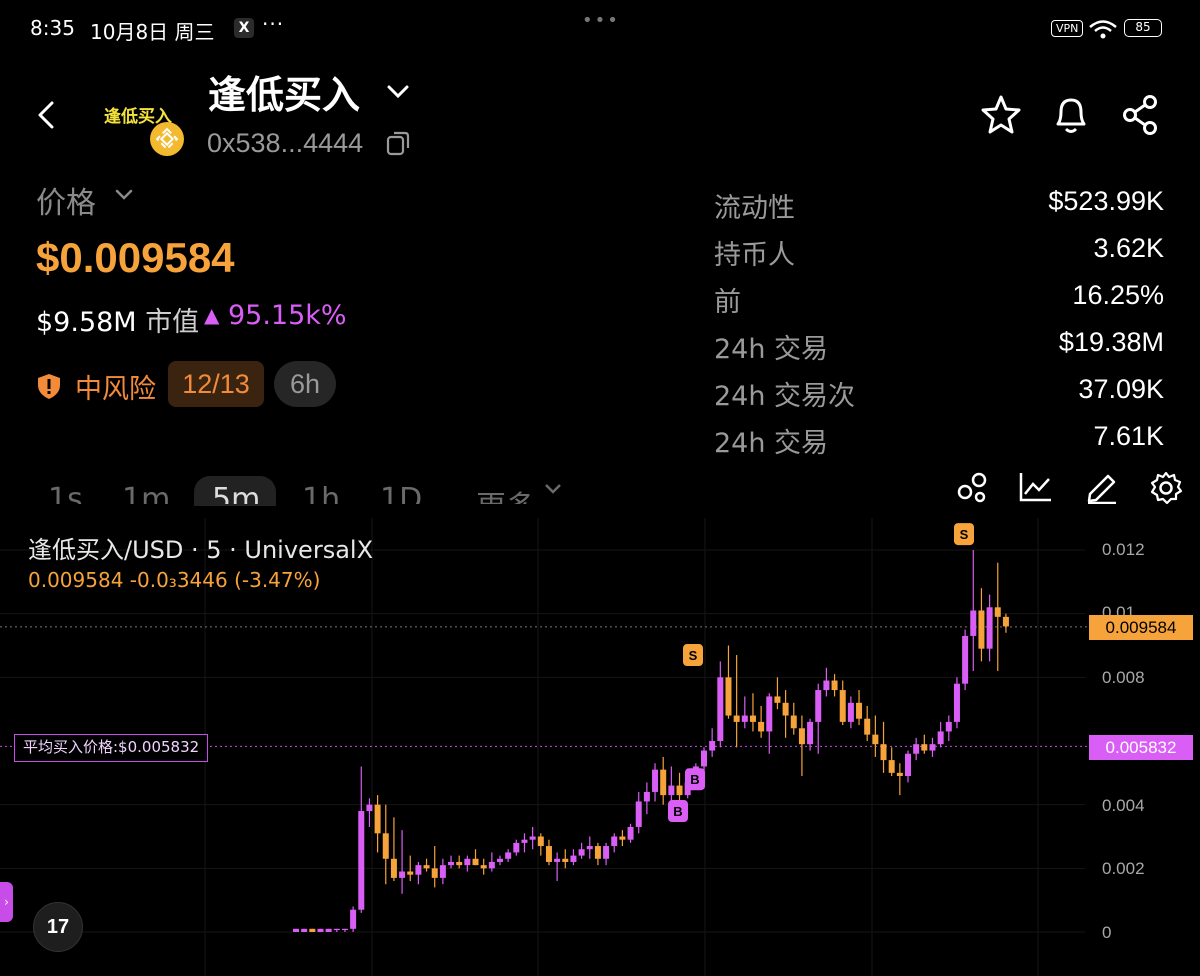 This screenshot has height=976, width=1200. Describe the element at coordinates (273, 24) in the screenshot. I see `more-notifications-icon: ···` at that location.